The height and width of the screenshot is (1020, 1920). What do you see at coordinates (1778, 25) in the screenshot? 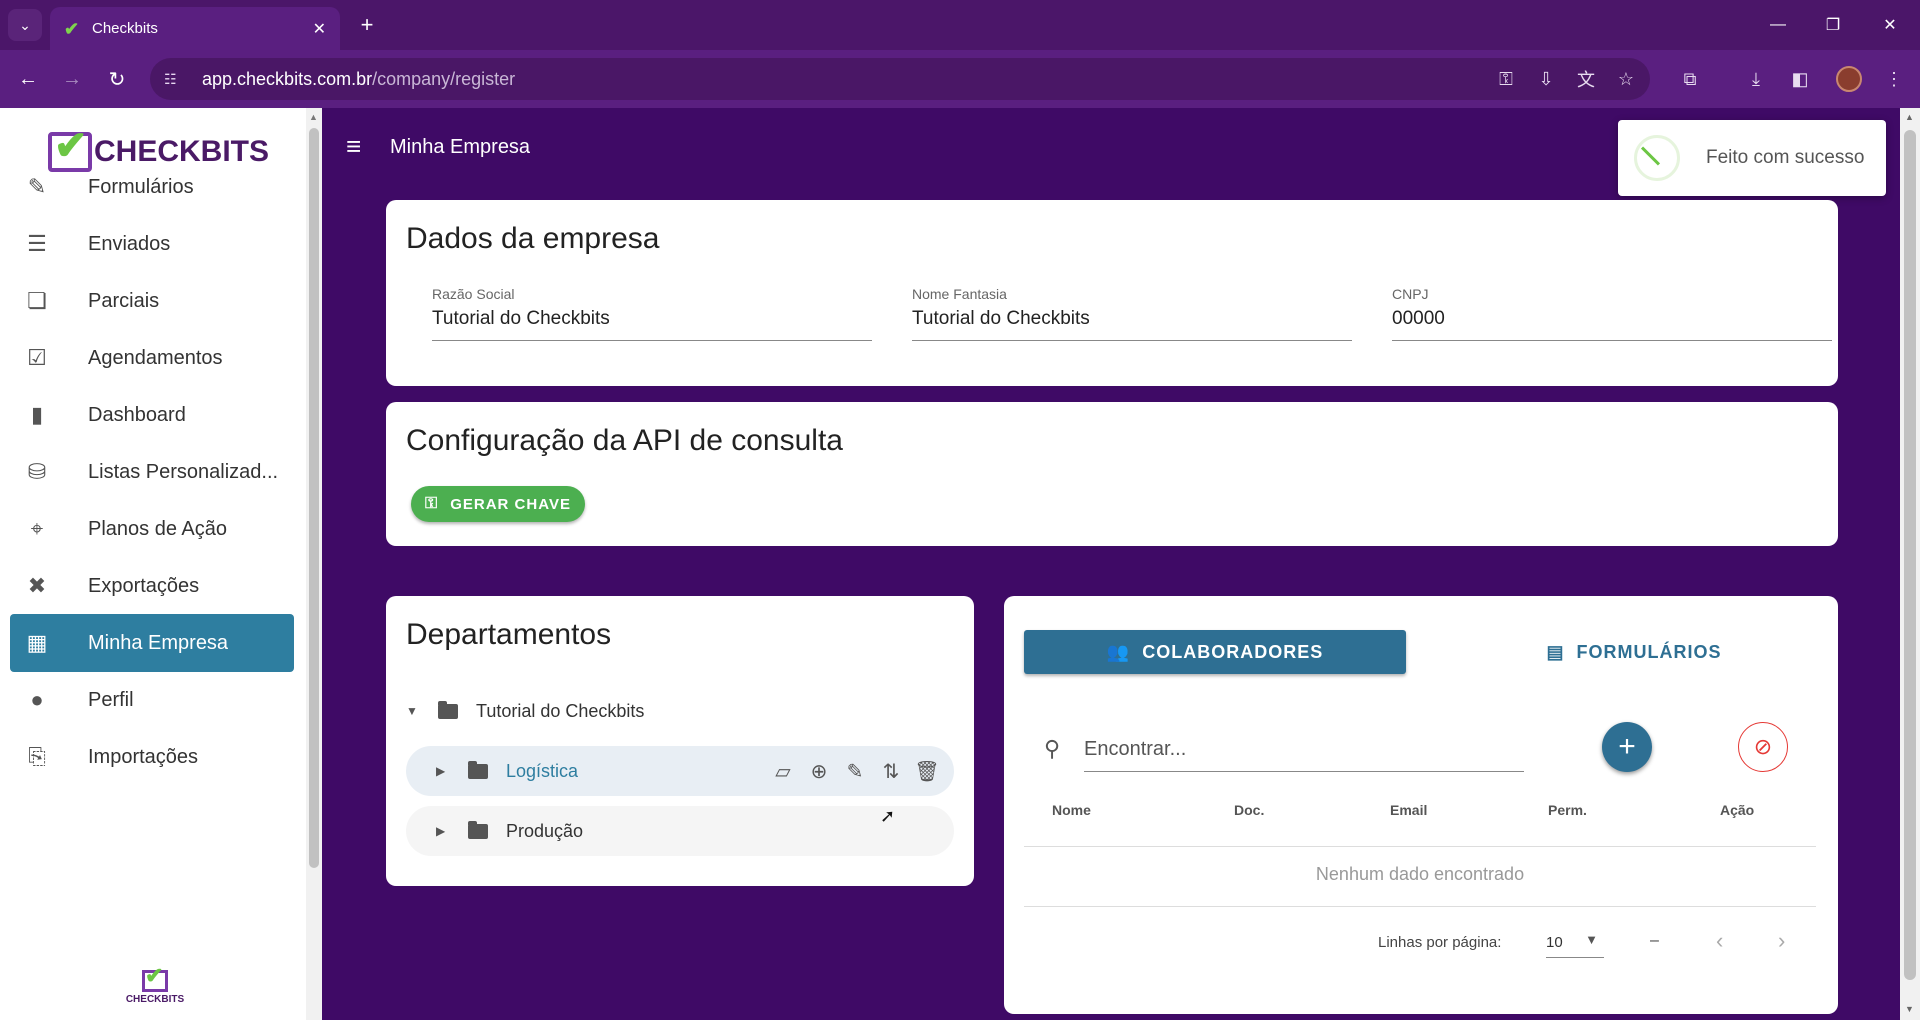
I see `minimize-button: —` at bounding box center [1778, 25].